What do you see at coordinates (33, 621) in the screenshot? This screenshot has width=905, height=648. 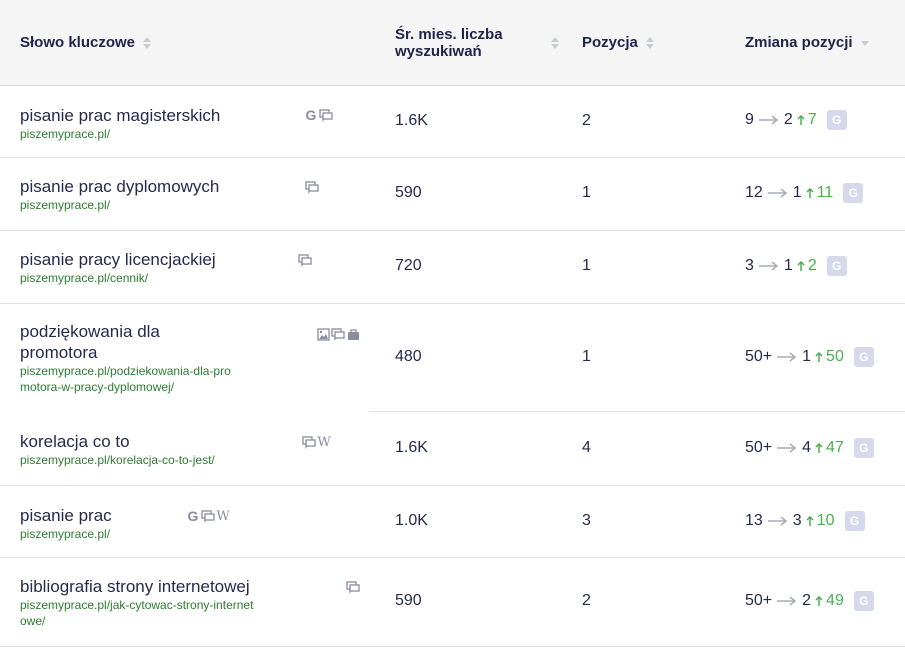 I see `ranking-url-line2: owe/` at bounding box center [33, 621].